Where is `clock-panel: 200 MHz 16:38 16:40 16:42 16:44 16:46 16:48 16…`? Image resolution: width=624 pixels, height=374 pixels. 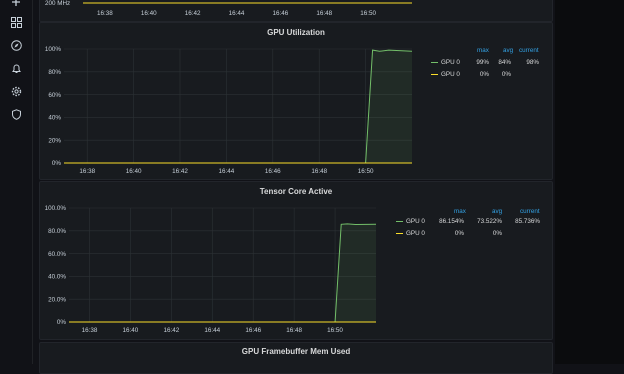
clock-panel: 200 MHz 16:38 16:40 16:42 16:44 16:46 16:48 16… is located at coordinates (296, 11).